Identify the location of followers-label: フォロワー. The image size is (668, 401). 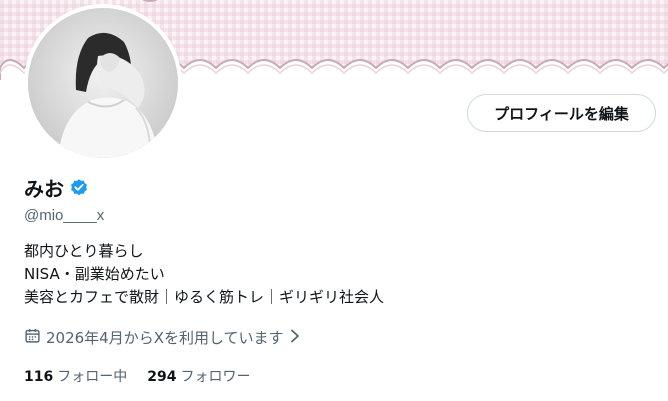
(215, 377).